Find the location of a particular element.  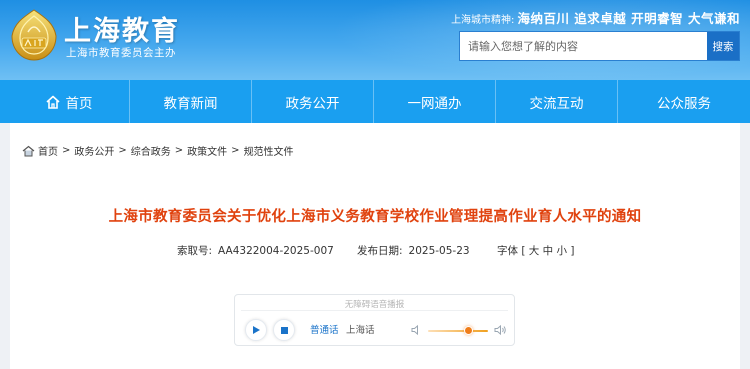

nav-item-public-service: 公众服务 is located at coordinates (684, 101).